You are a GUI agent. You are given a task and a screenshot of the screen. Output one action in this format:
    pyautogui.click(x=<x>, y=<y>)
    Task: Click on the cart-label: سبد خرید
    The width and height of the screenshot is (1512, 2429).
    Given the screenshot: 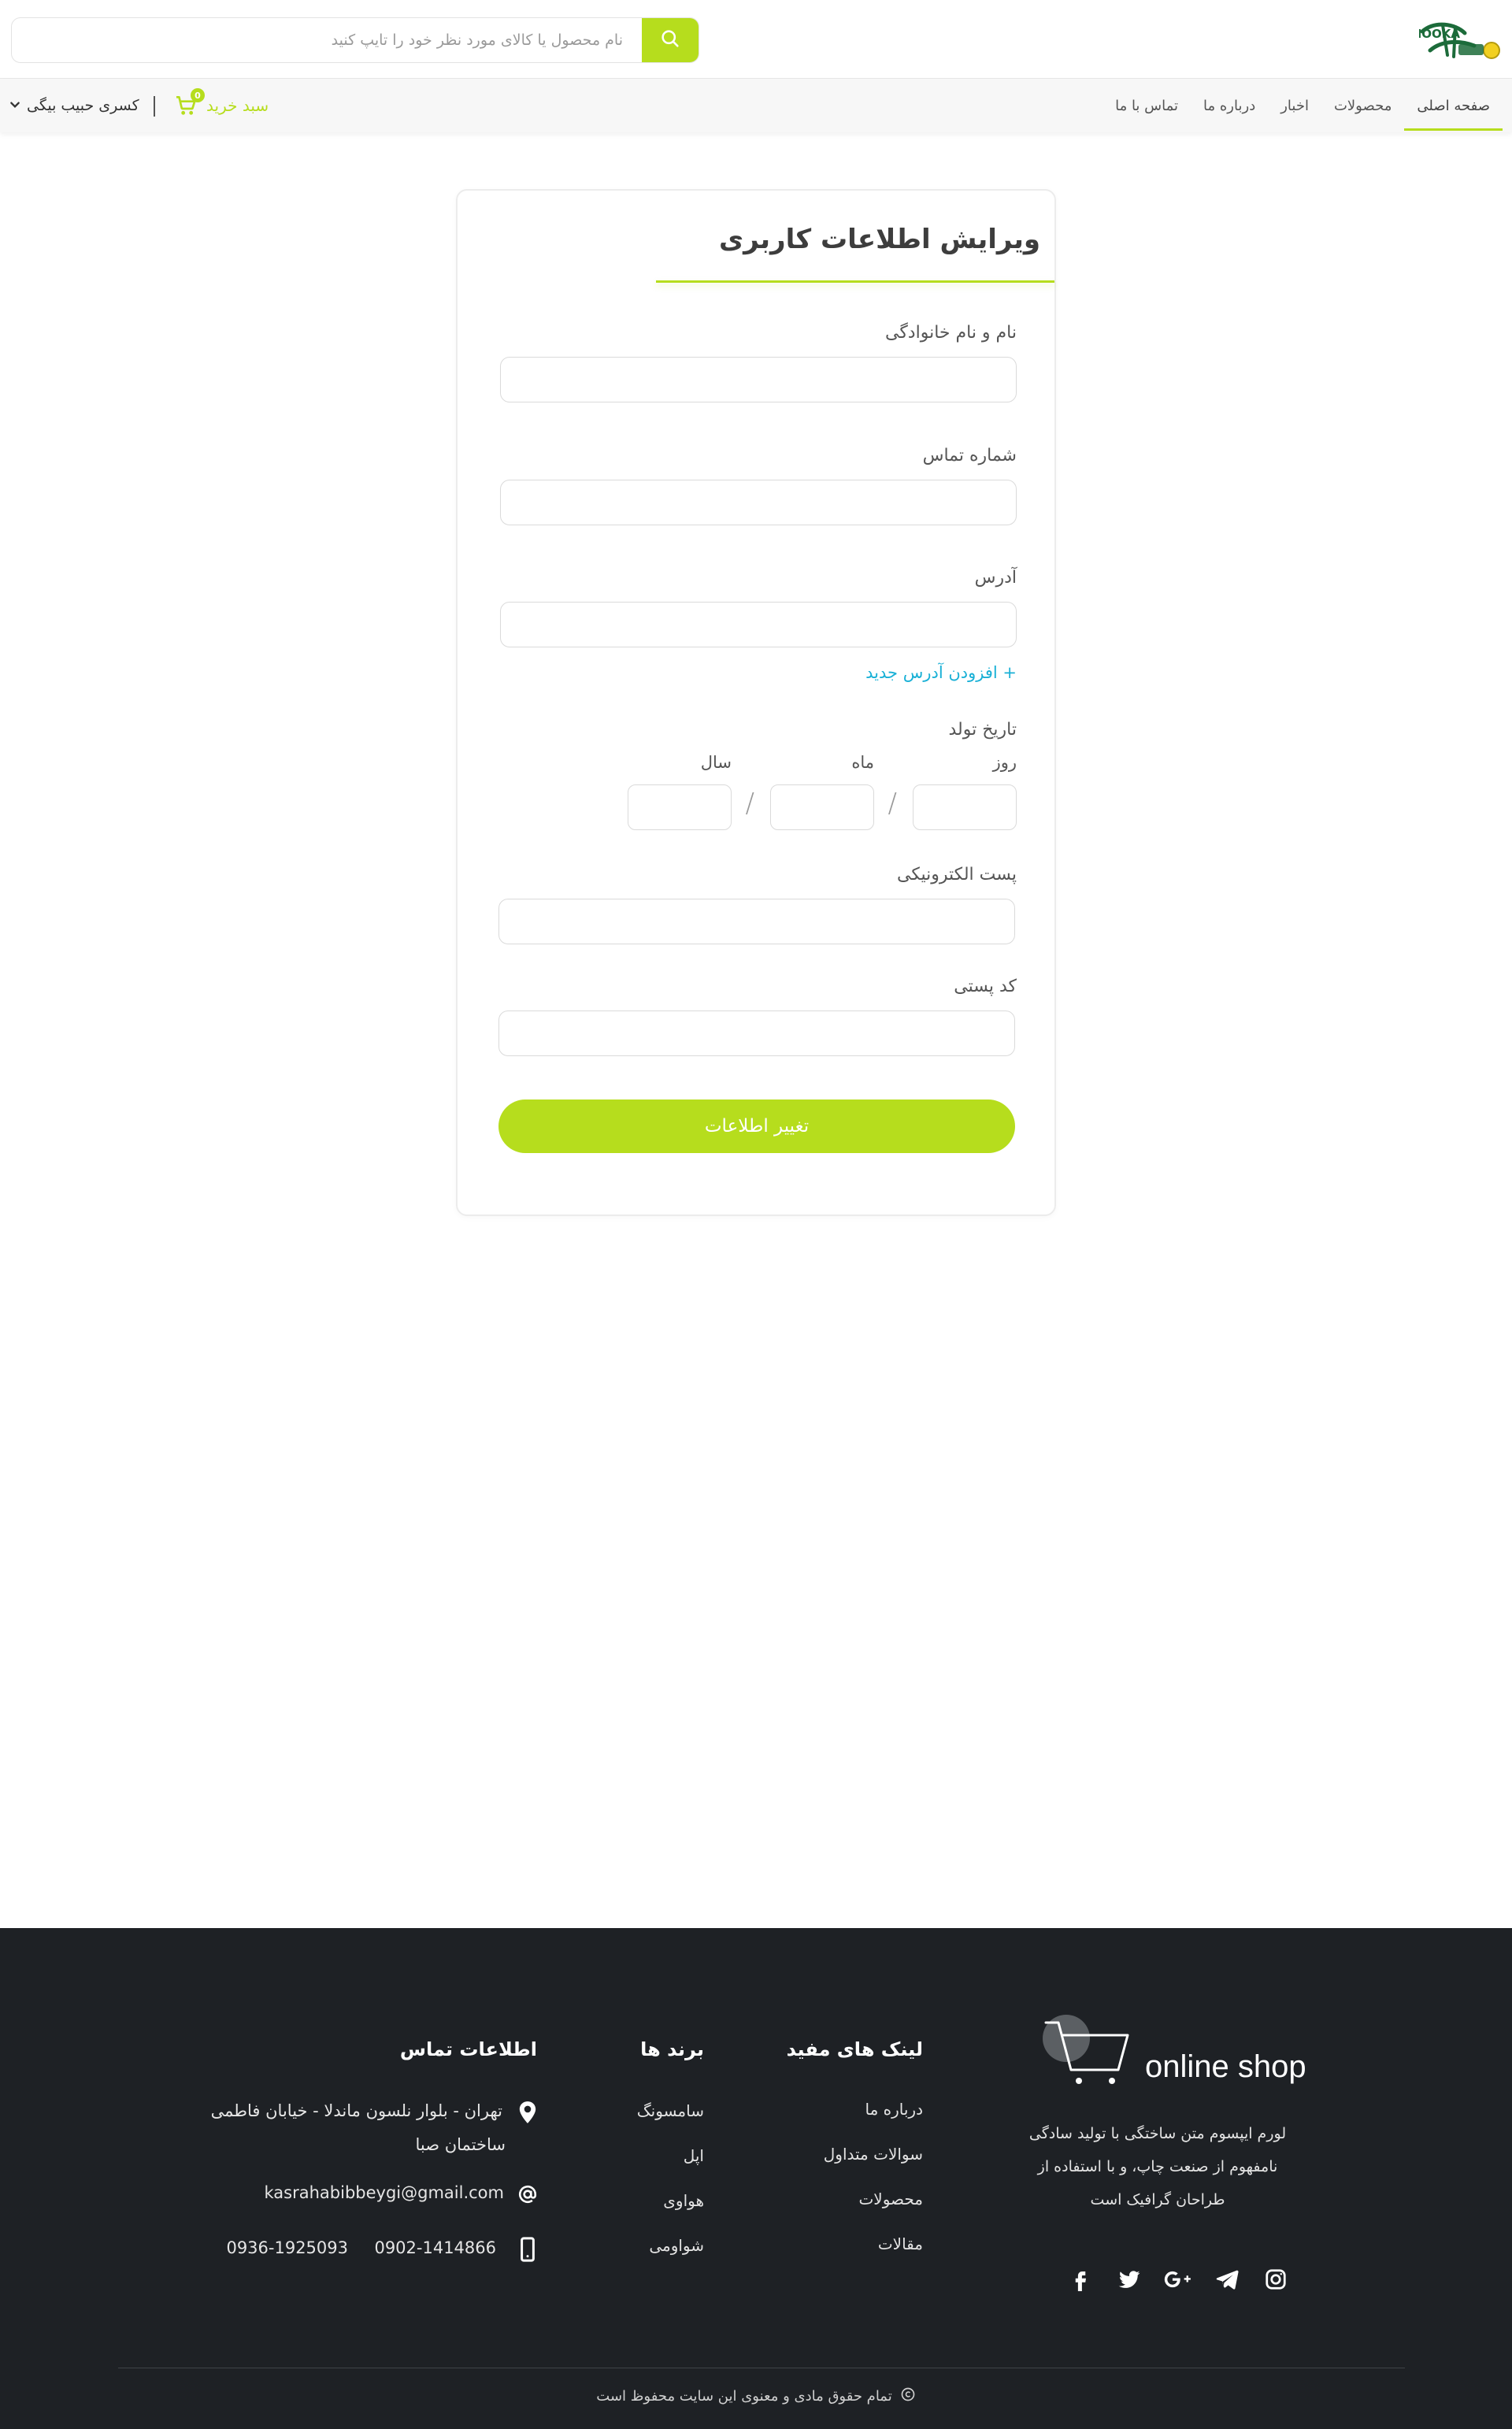 What is the action you would take?
    pyautogui.click(x=237, y=105)
    